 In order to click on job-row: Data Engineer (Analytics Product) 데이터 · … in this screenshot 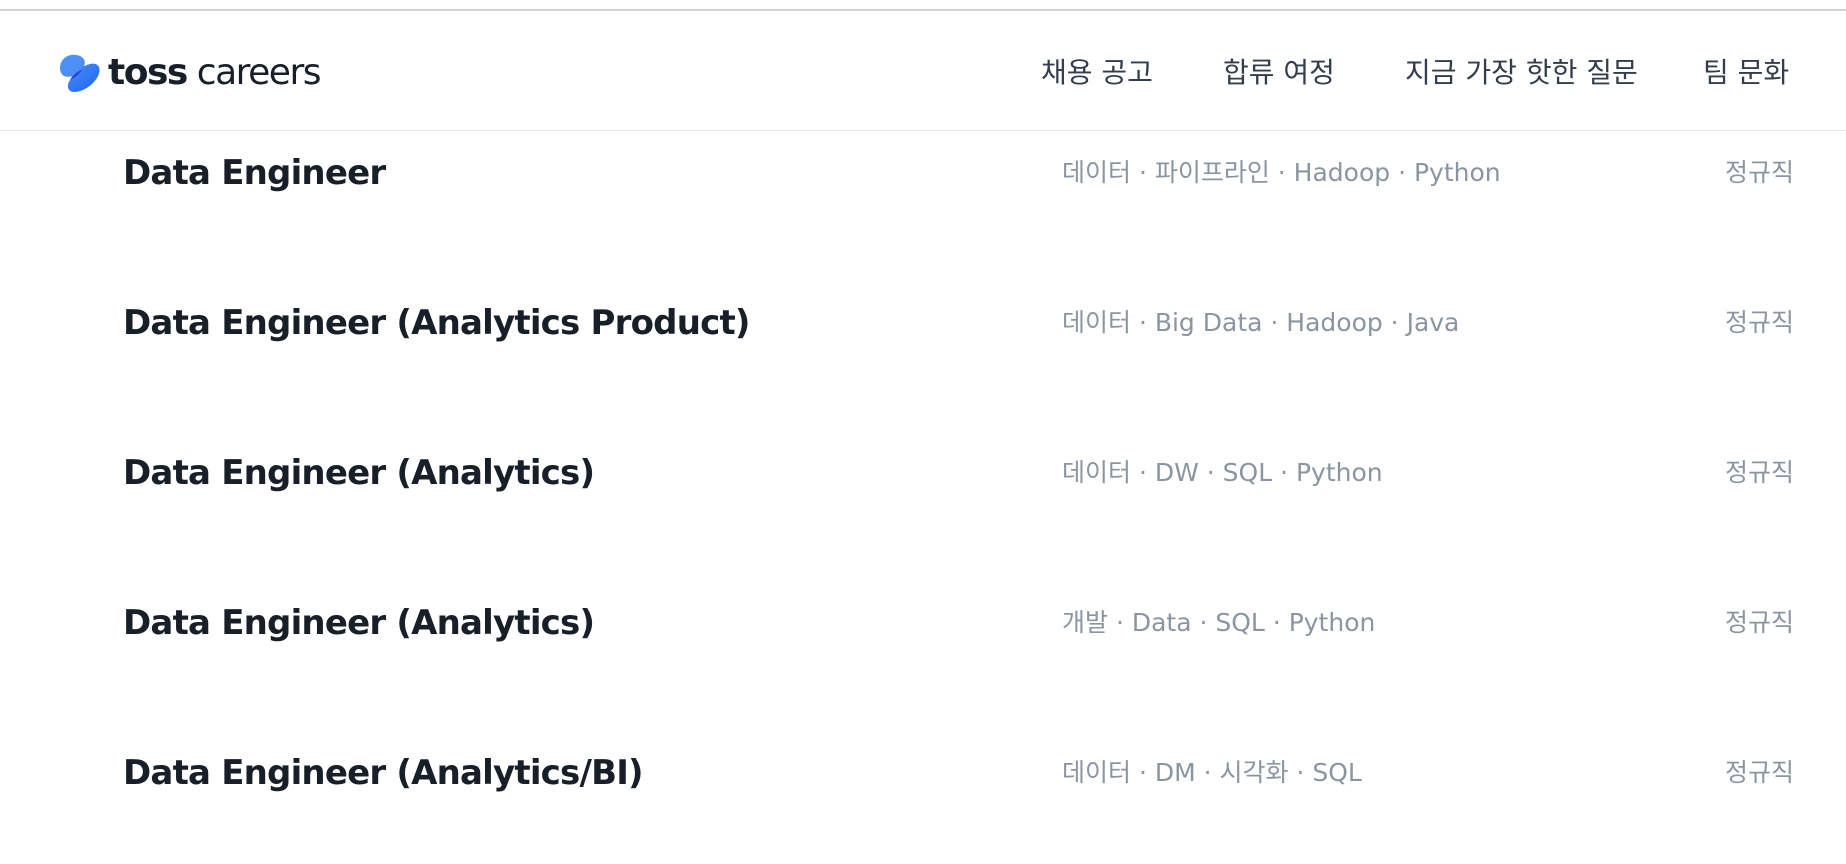, I will do `click(923, 331)`.